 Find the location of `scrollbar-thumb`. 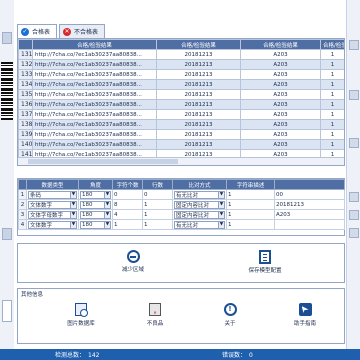

scrollbar-thumb is located at coordinates (103, 161).